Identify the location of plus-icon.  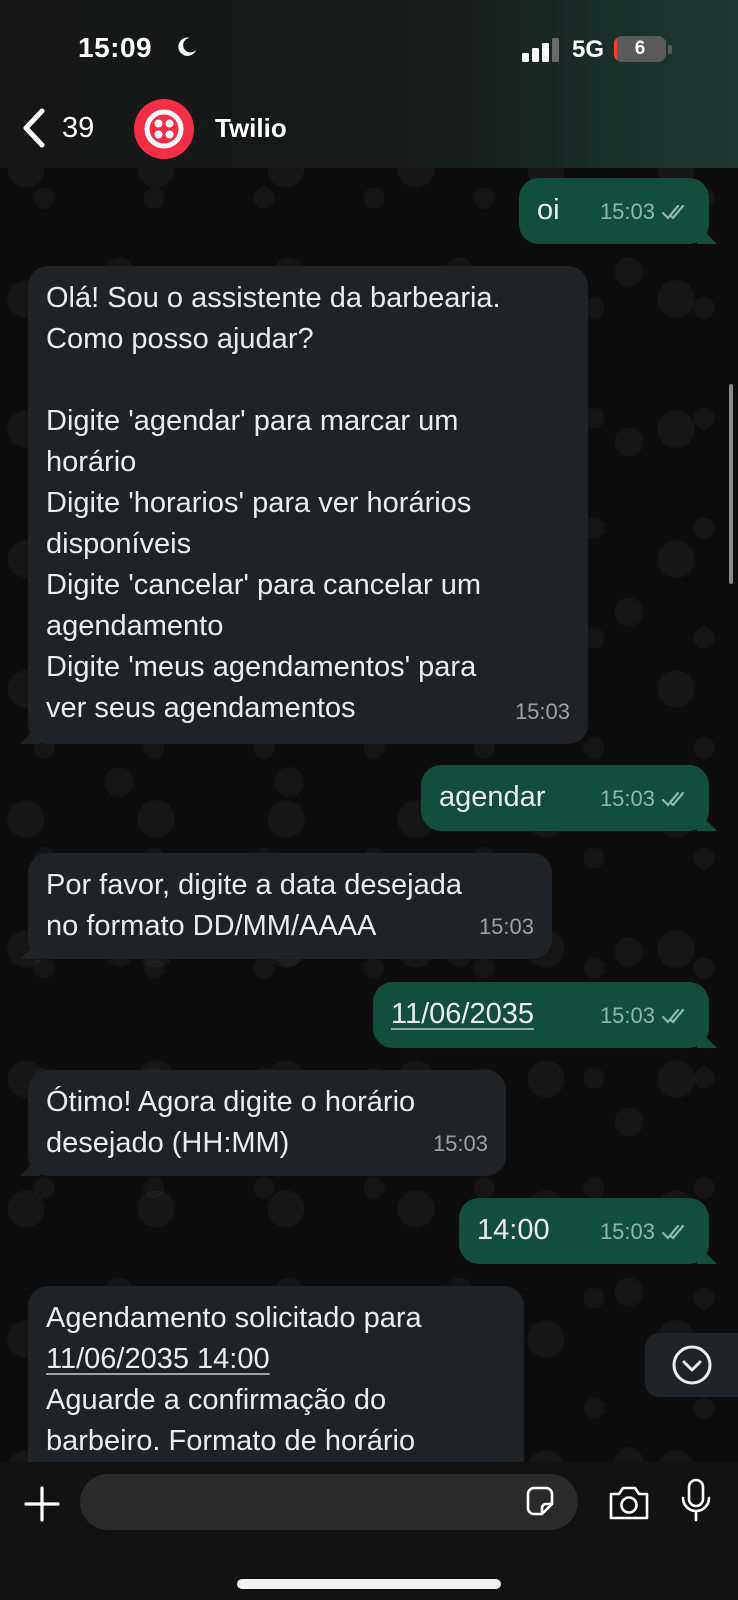
(42, 1504).